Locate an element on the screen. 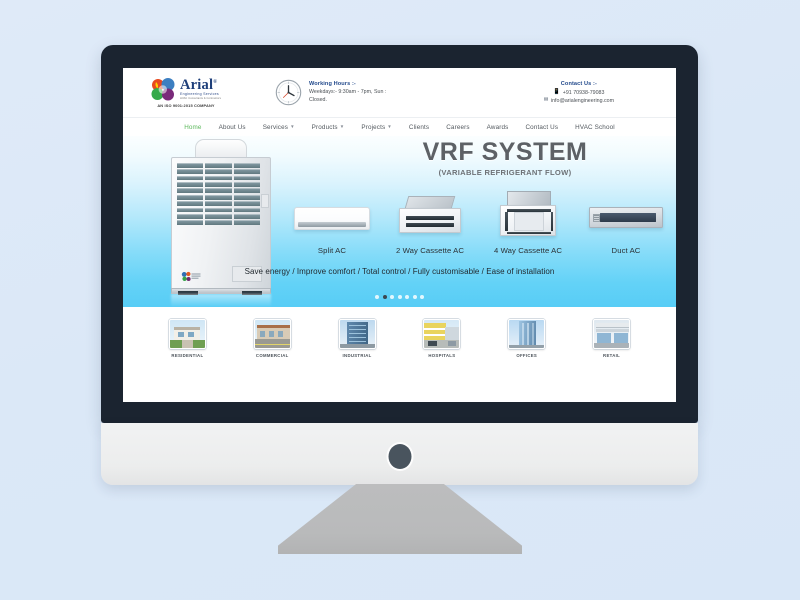 The height and width of the screenshot is (600, 800). hero-title: VRF SYSTEM is located at coordinates (505, 152).